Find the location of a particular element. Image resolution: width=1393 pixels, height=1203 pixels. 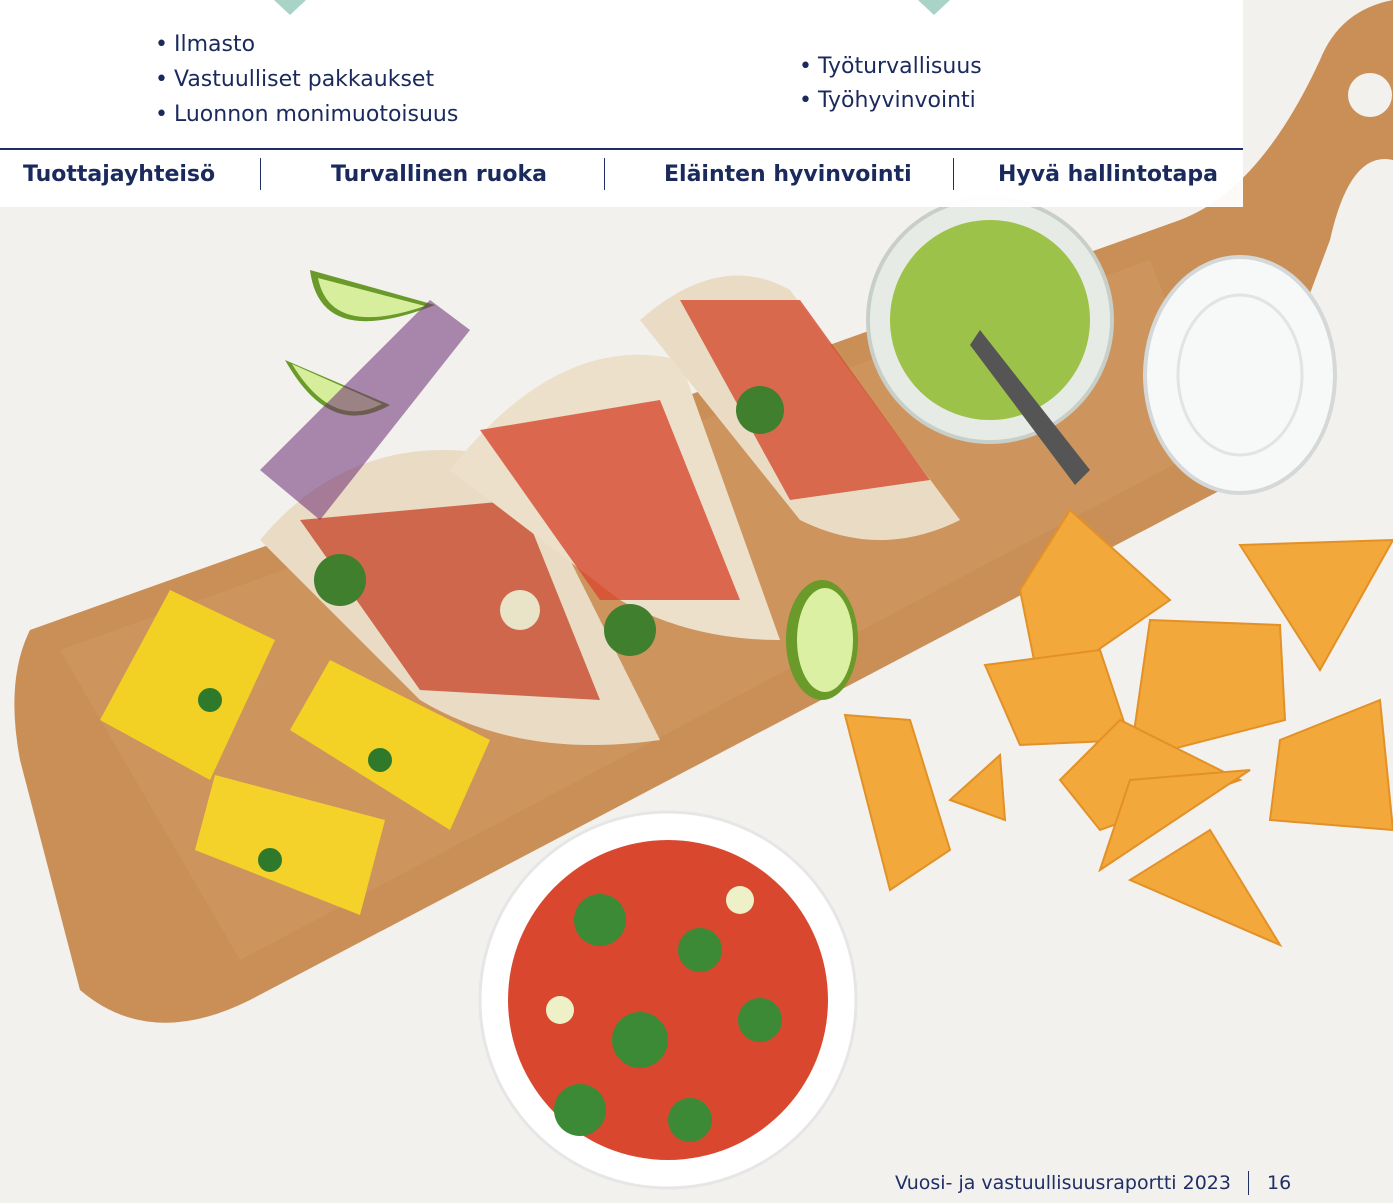

empty-jar is located at coordinates (1240, 375).